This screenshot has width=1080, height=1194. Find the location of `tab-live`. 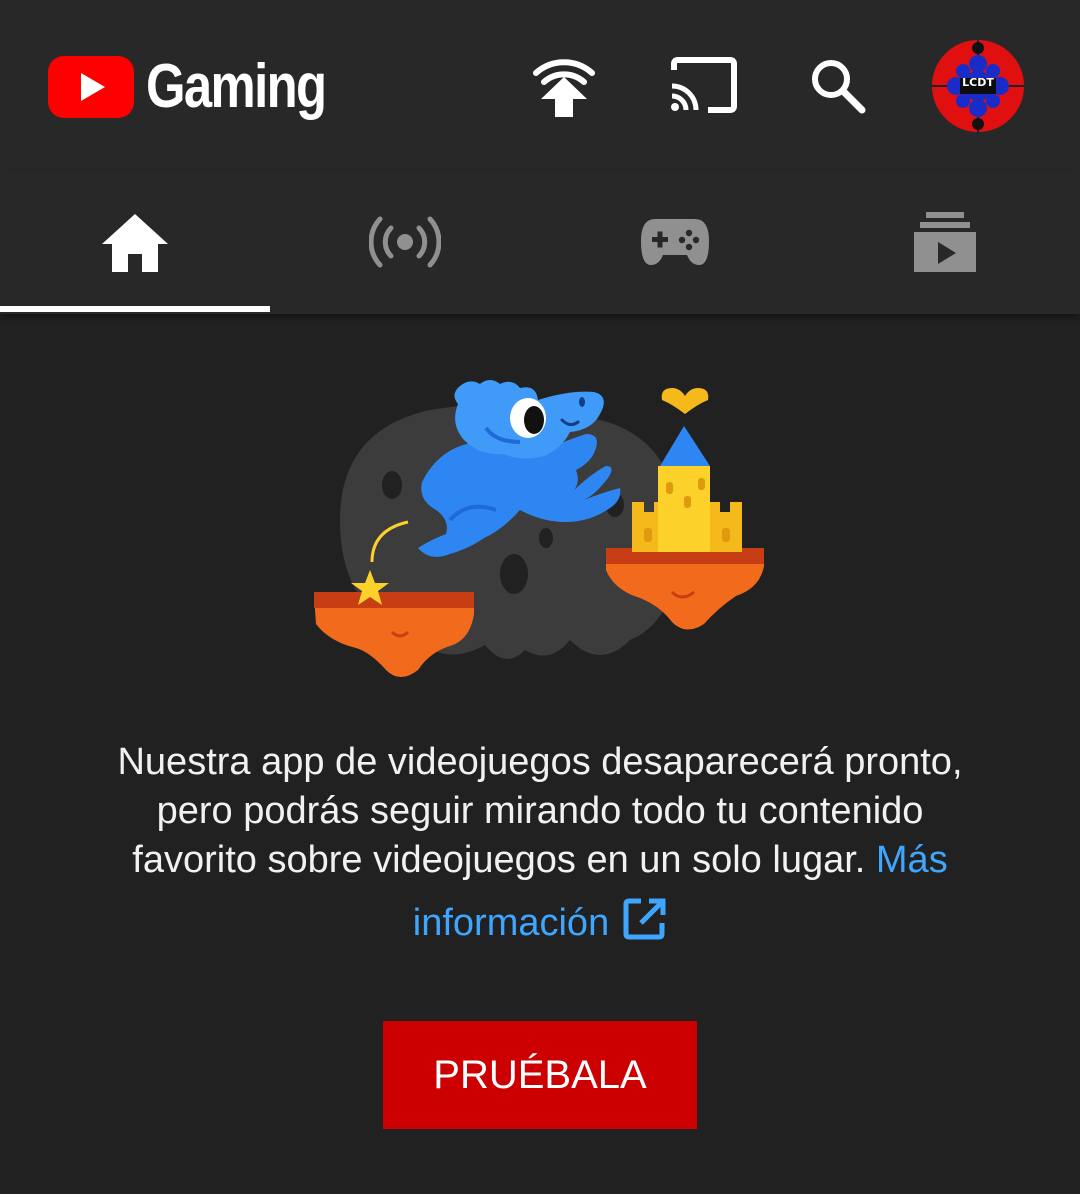

tab-live is located at coordinates (405, 242).